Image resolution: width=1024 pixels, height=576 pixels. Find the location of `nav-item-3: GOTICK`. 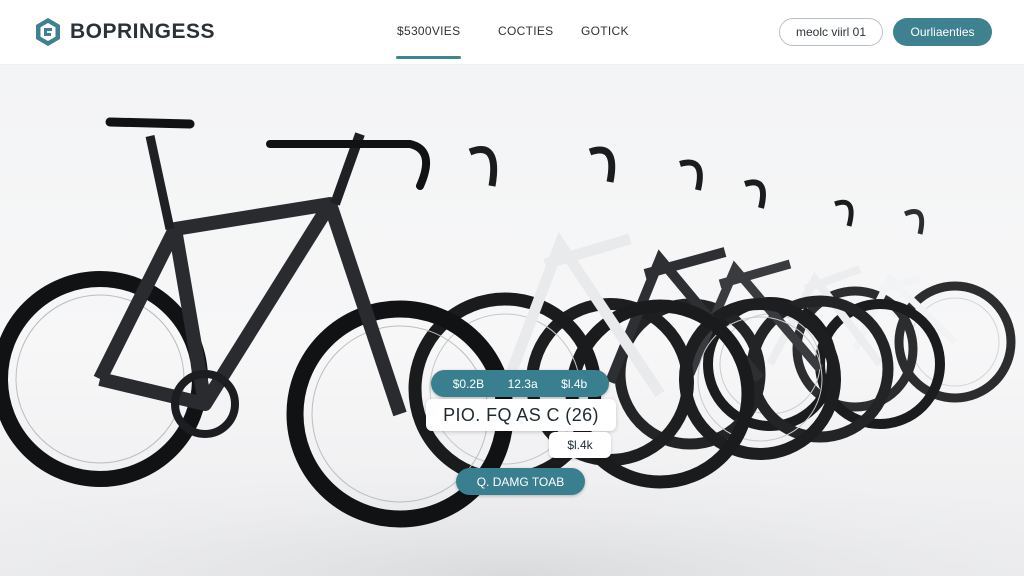

nav-item-3: GOTICK is located at coordinates (605, 31).